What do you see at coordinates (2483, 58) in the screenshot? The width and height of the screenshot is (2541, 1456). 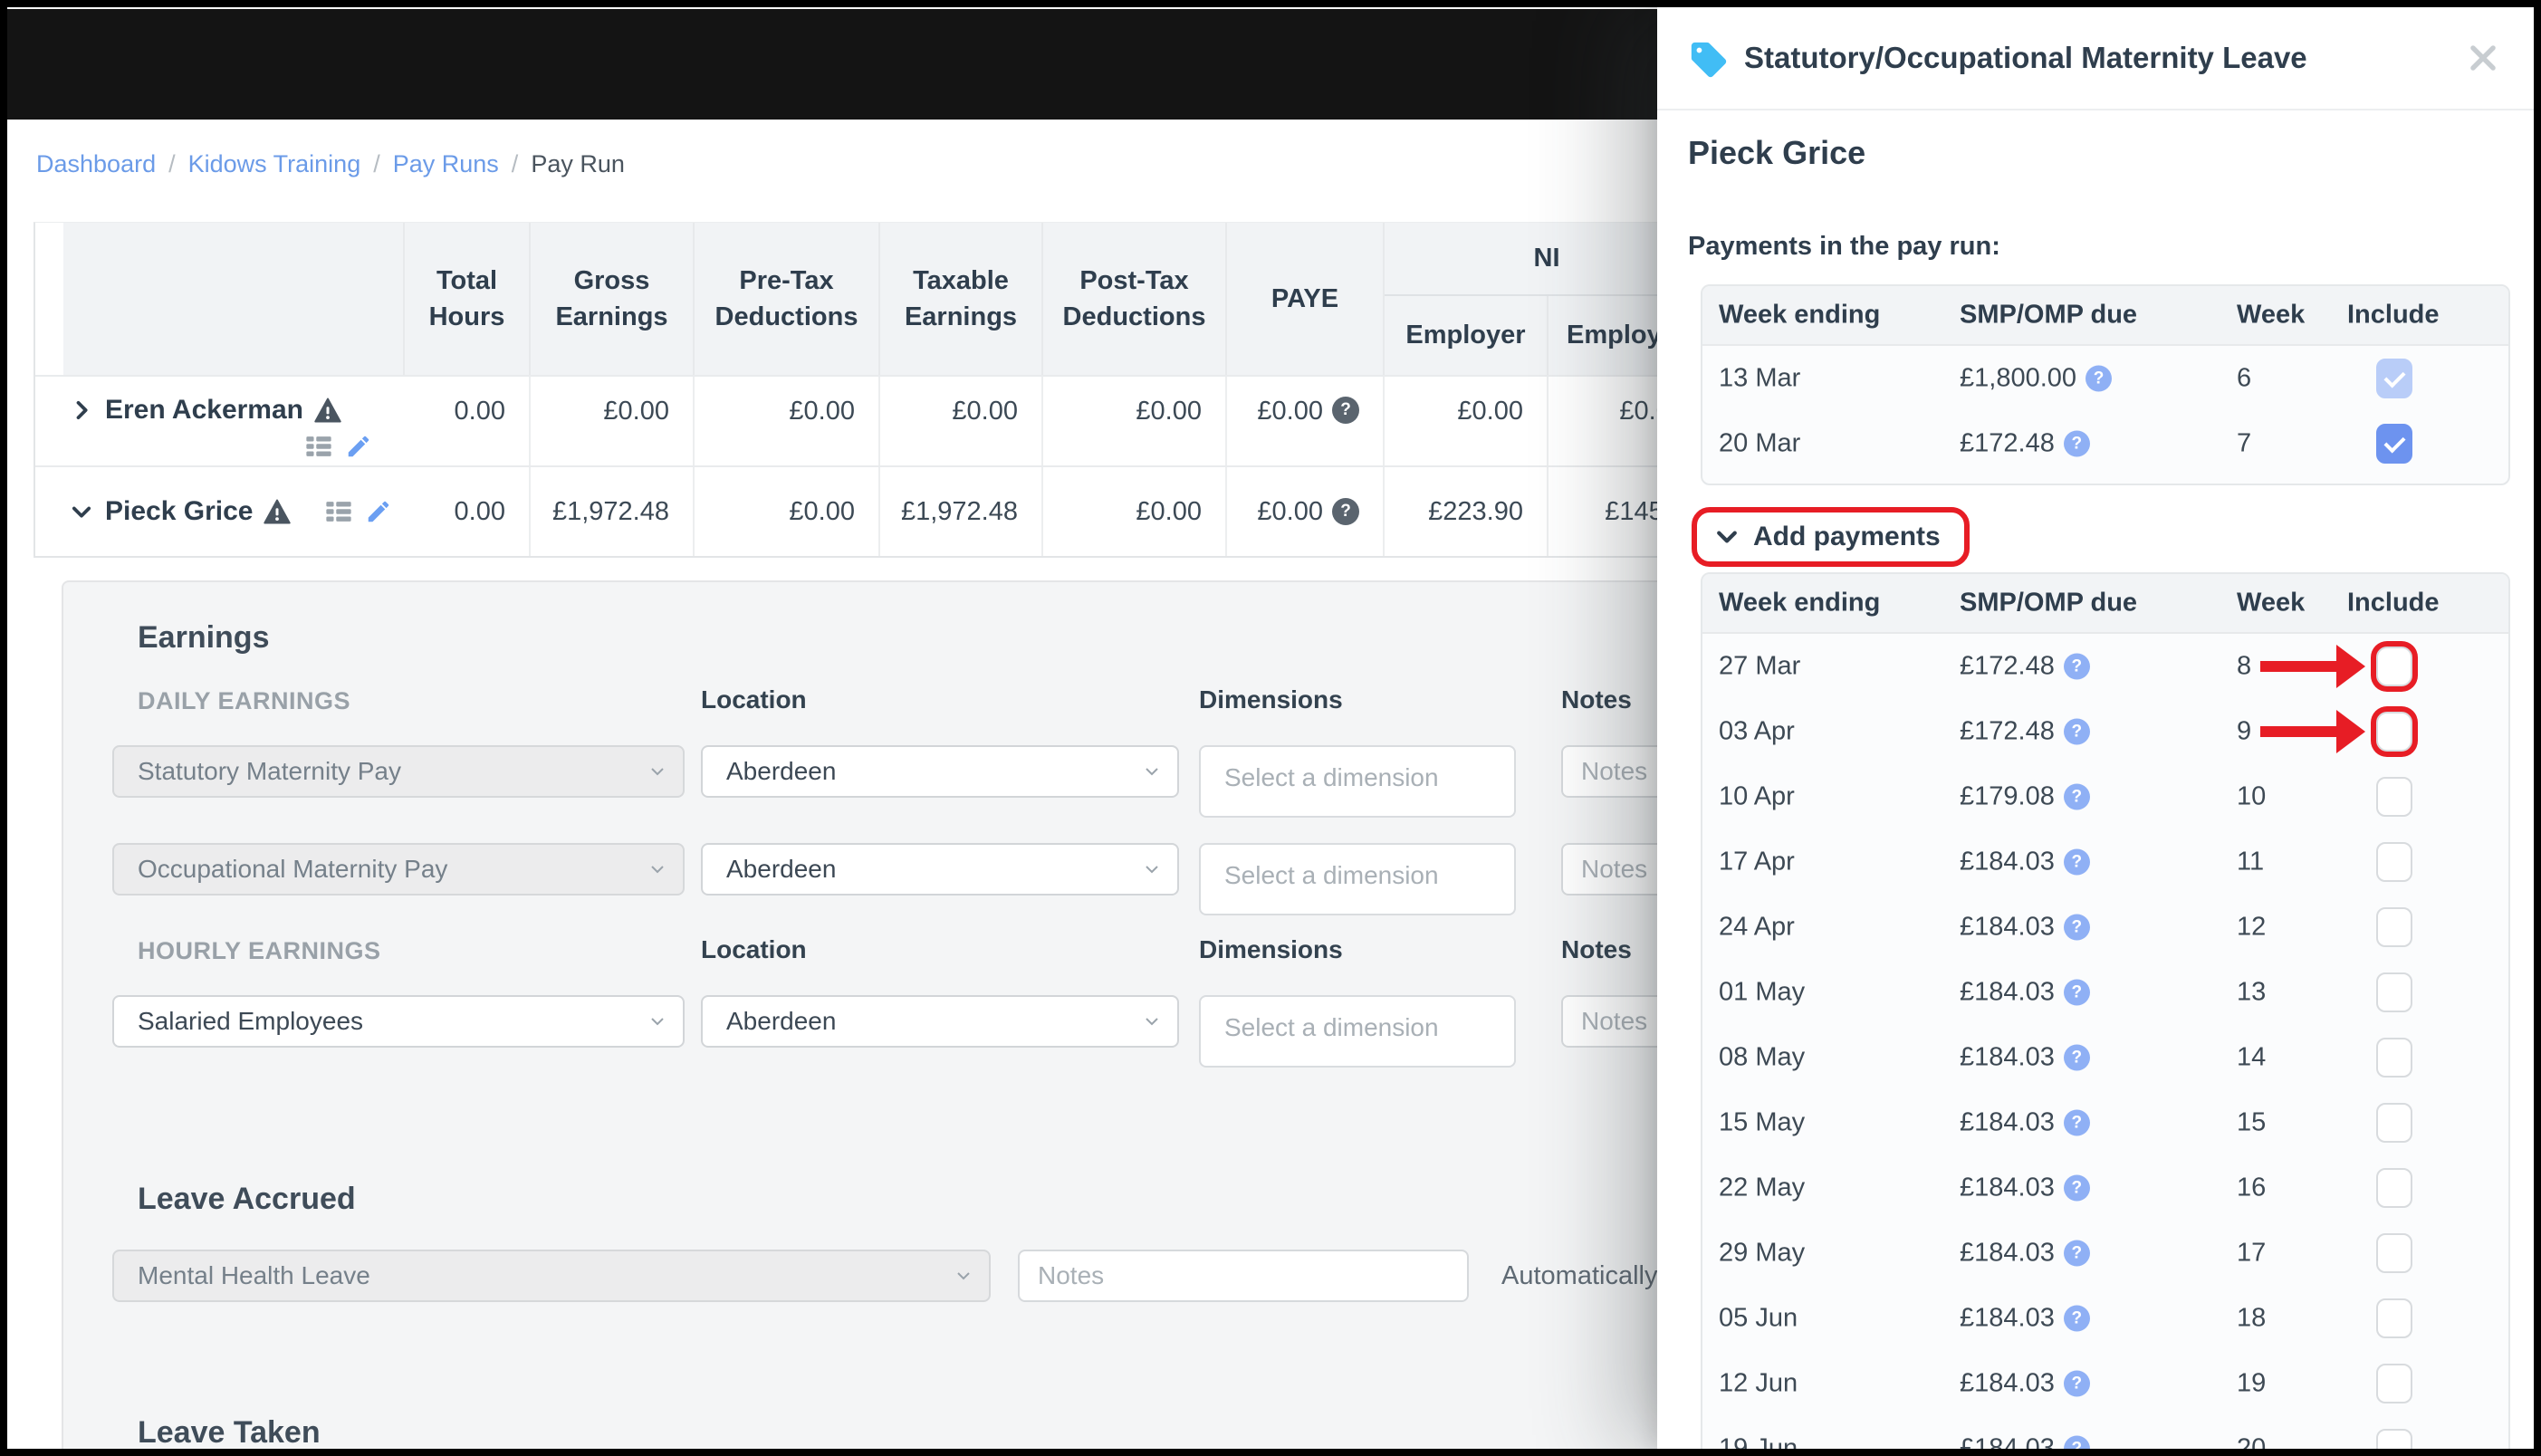 I see `close-icon` at bounding box center [2483, 58].